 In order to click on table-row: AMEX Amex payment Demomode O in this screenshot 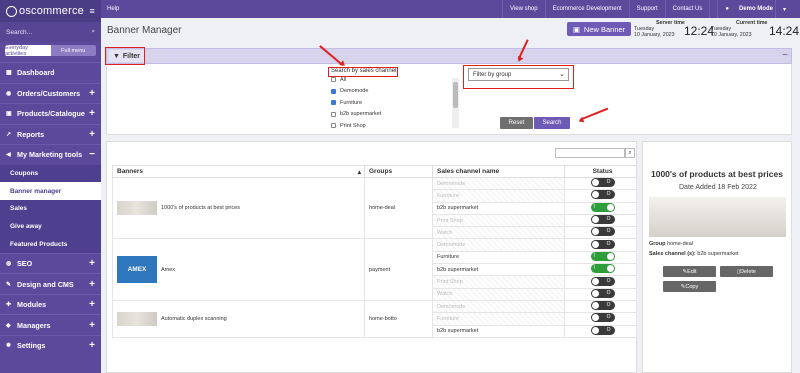, I will do `click(374, 269)`.